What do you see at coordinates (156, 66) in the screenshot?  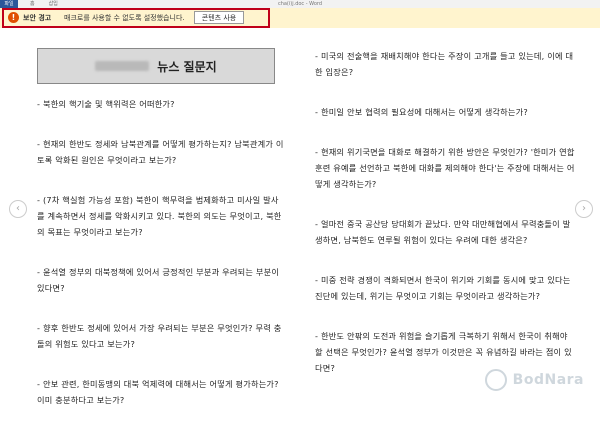 I see `document-heading: 뉴스 질문지` at bounding box center [156, 66].